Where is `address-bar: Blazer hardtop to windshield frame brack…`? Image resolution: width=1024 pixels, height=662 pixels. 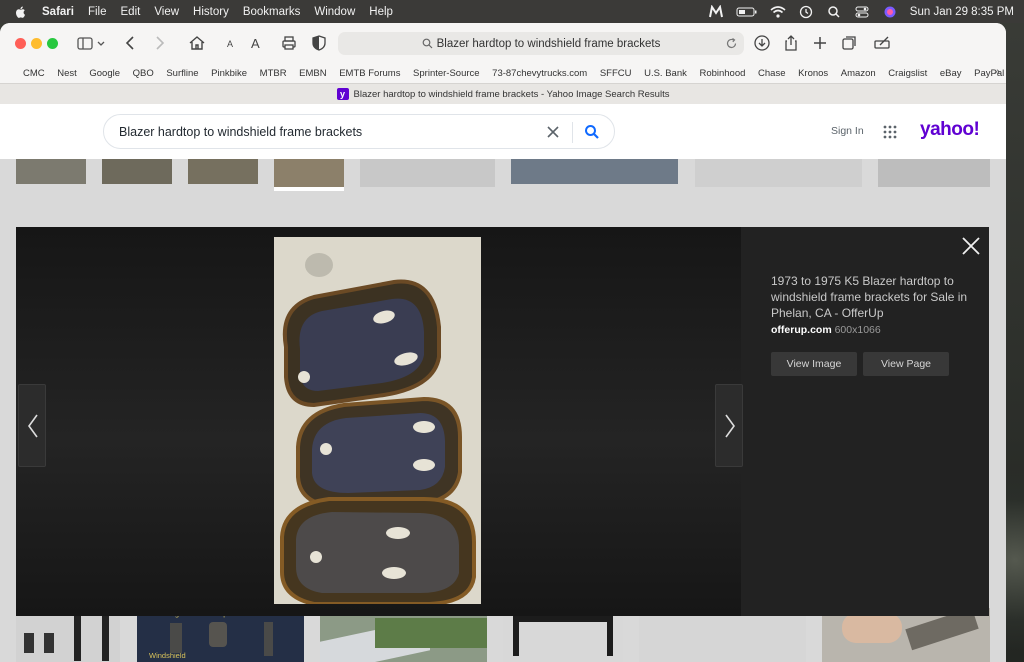
address-bar: Blazer hardtop to windshield frame brack… is located at coordinates (541, 43).